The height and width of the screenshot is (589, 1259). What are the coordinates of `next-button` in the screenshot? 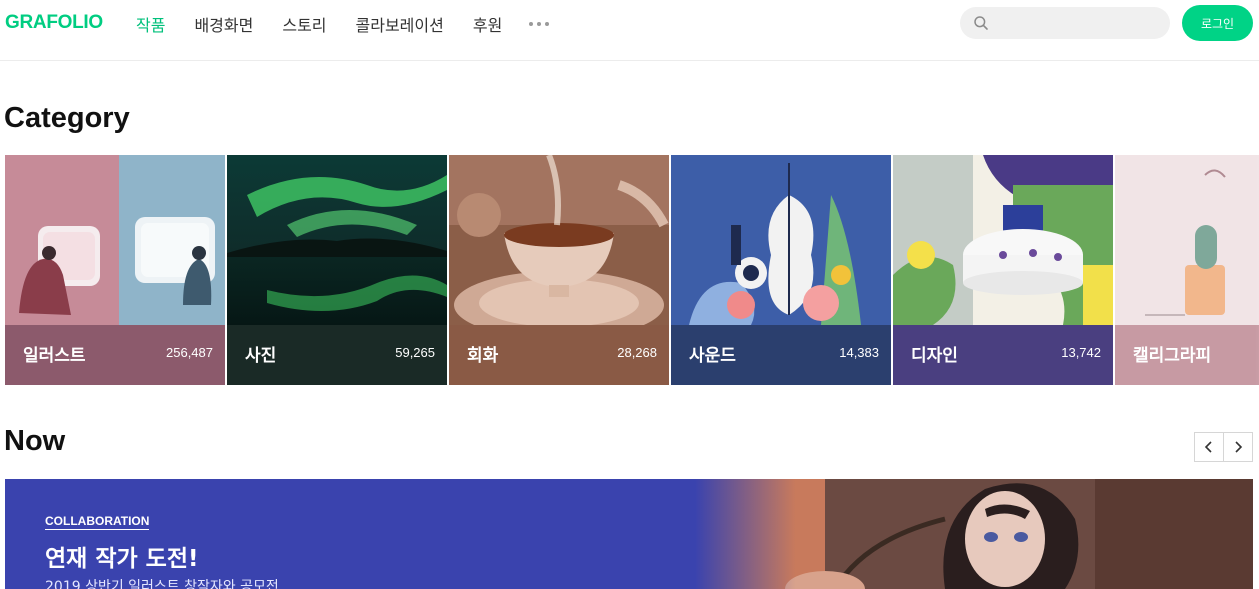 It's located at (1237, 447).